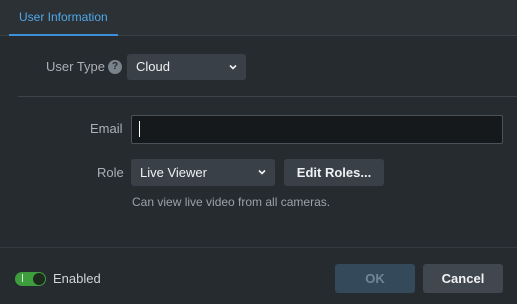 Image resolution: width=517 pixels, height=304 pixels. Describe the element at coordinates (463, 278) in the screenshot. I see `cancel-button: Cancel` at that location.